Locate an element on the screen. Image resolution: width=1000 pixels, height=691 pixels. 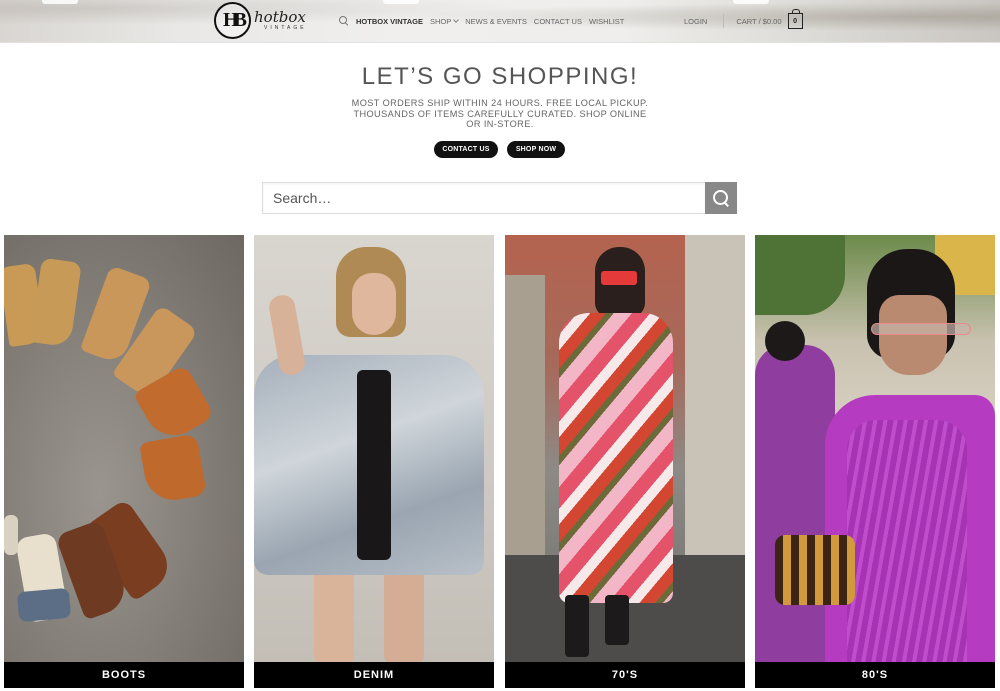
contact-us-button: CONTACT US is located at coordinates (466, 149).